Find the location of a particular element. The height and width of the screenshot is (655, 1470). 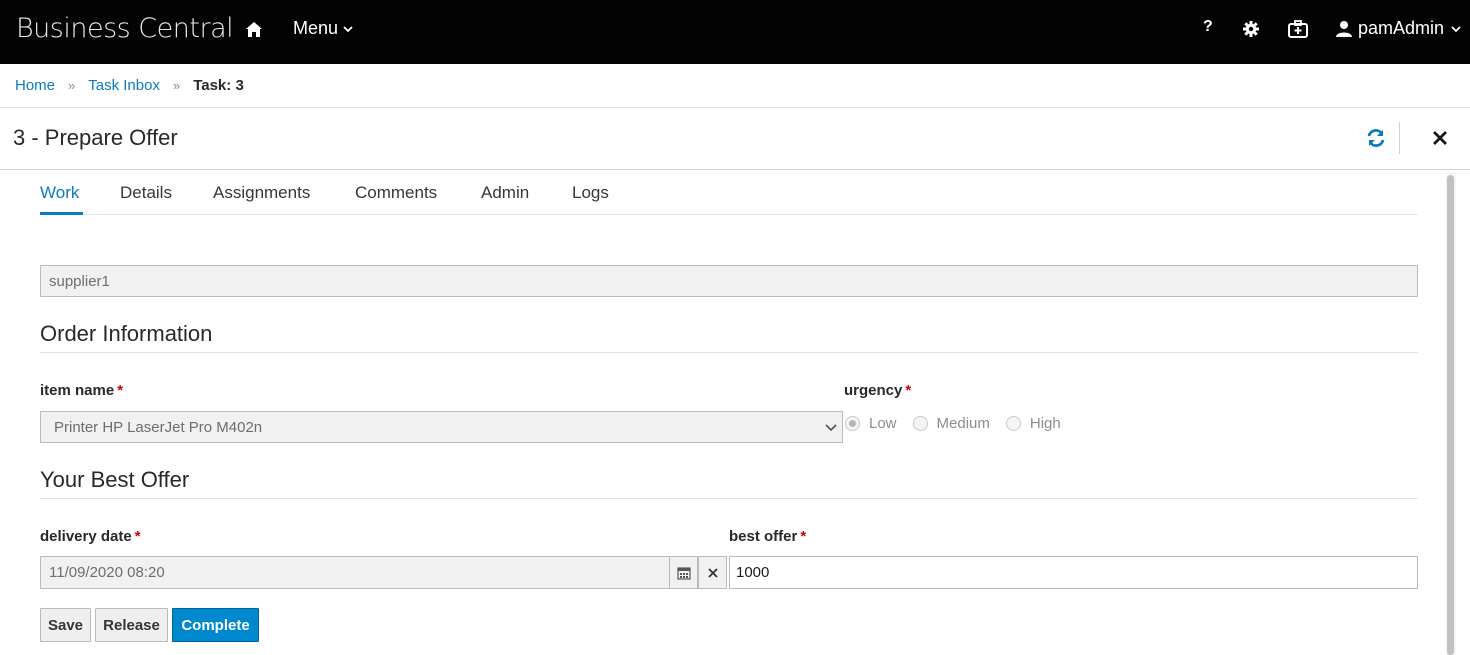

clear-date-icon is located at coordinates (712, 572).